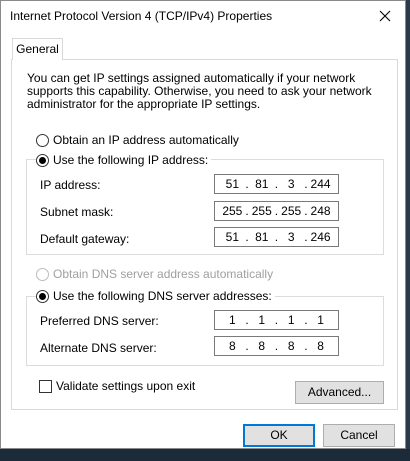 The width and height of the screenshot is (410, 461). I want to click on subnet-mask-label: Subnet mask:, so click(77, 212).